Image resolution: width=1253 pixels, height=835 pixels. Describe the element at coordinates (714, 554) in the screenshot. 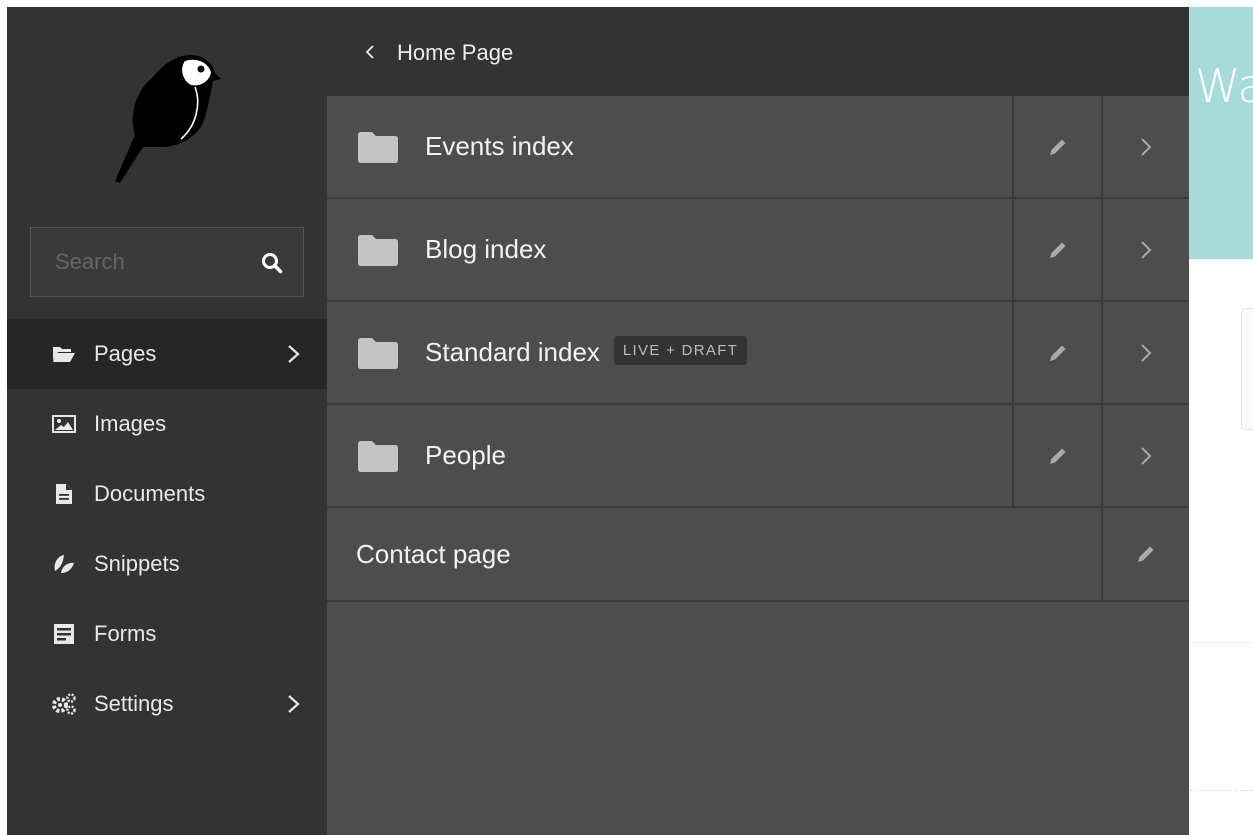

I see `explorer-row-link: Contact page` at that location.